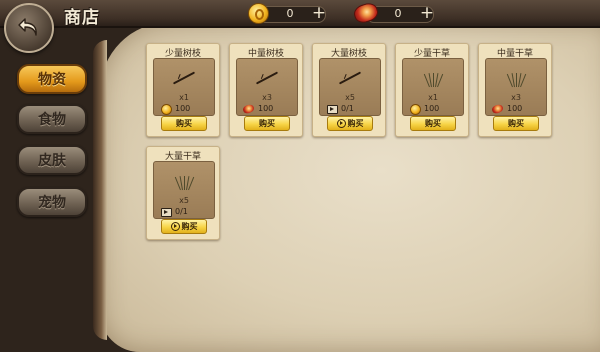 Image resolution: width=600 pixels, height=352 pixels. Describe the element at coordinates (427, 13) in the screenshot. I see `add-gem-button: +` at that location.